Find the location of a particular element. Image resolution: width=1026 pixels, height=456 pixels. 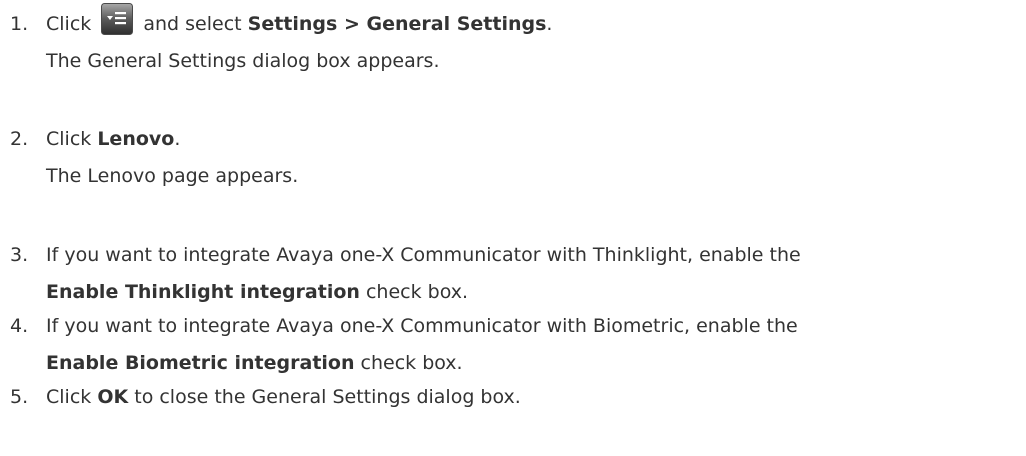

step-number: 5. is located at coordinates (19, 397).